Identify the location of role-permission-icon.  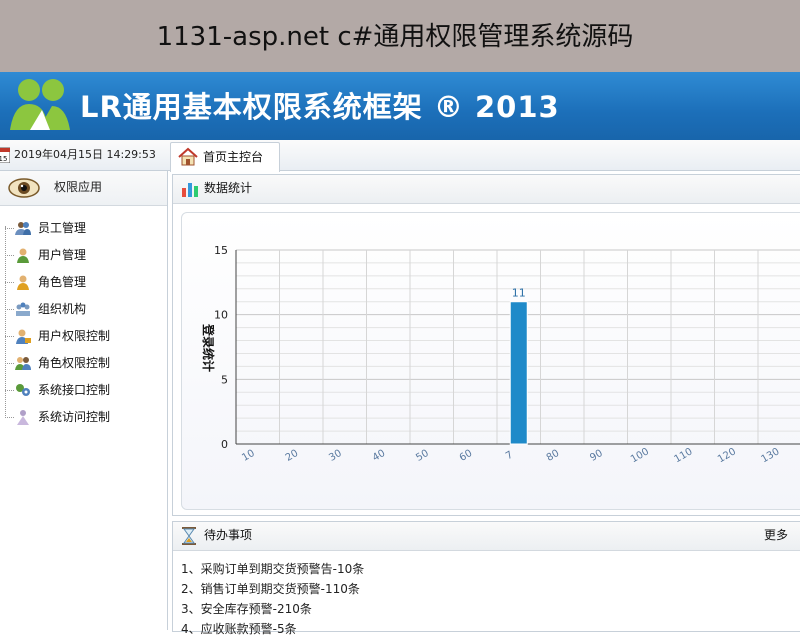
(23, 363).